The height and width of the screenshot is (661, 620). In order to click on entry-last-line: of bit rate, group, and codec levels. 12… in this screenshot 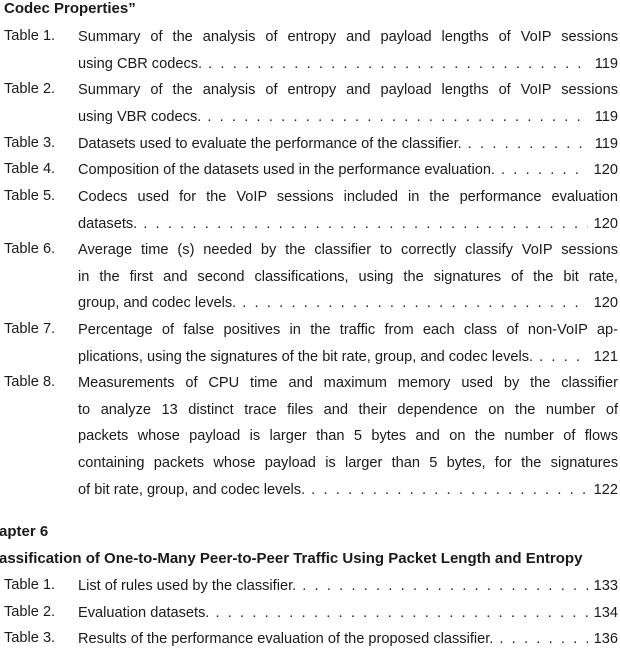, I will do `click(348, 490)`.